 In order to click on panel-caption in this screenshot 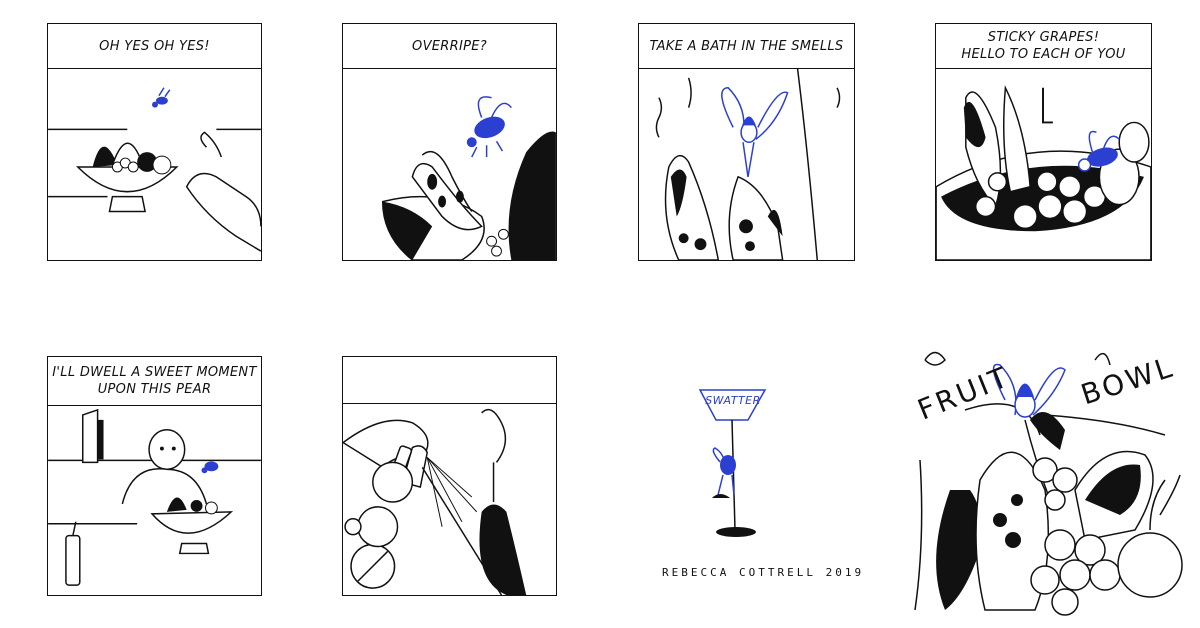, I will do `click(449, 380)`.